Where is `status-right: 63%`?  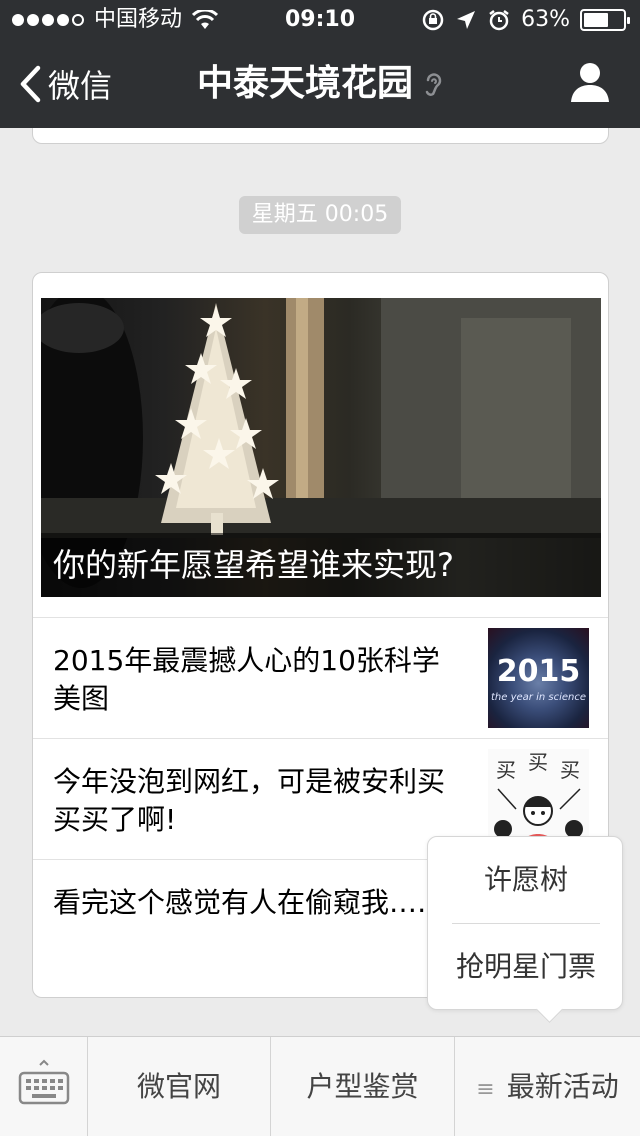
status-right: 63% is located at coordinates (525, 20).